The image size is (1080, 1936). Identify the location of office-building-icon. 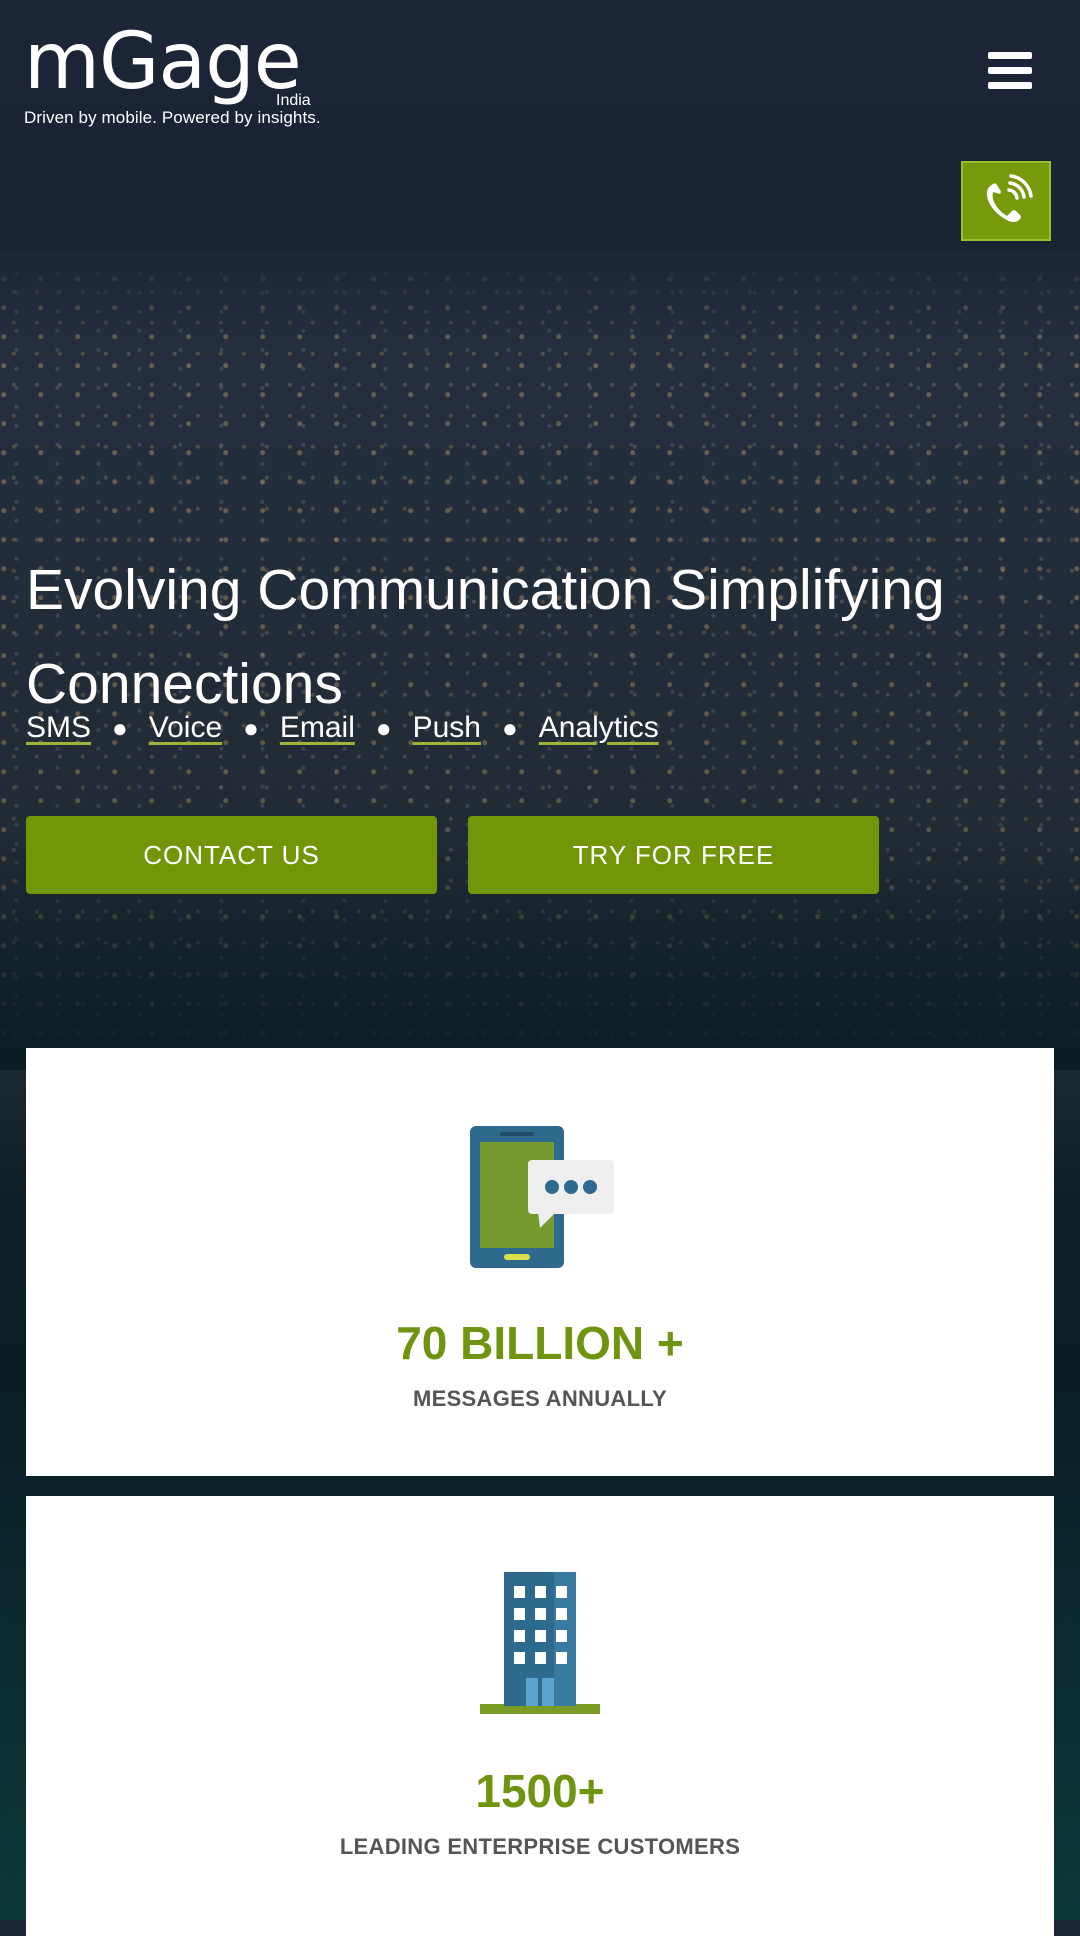
(540, 1643).